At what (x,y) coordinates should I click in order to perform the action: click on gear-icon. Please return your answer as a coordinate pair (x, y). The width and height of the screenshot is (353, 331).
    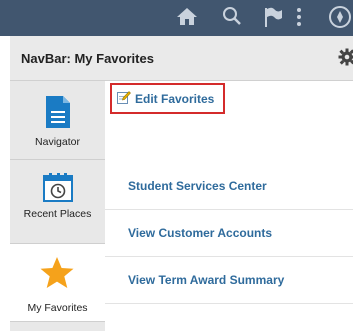
    Looking at the image, I should click on (345, 59).